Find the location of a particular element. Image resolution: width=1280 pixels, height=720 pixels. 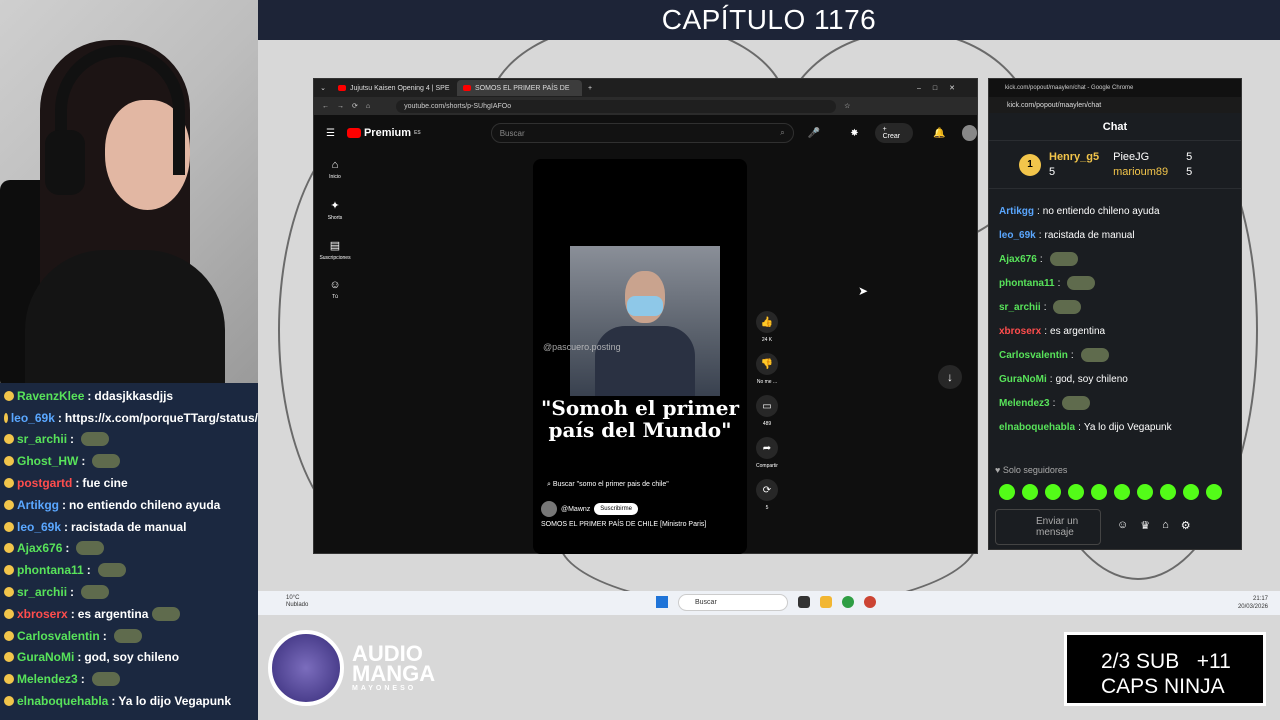

app-icon is located at coordinates (870, 602).